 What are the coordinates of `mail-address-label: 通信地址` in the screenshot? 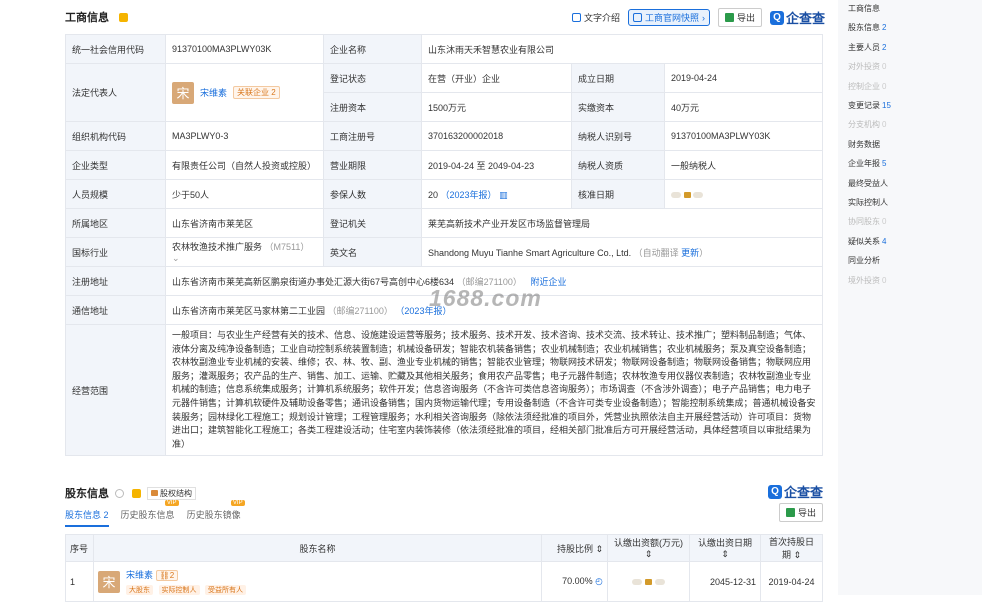 It's located at (115, 310).